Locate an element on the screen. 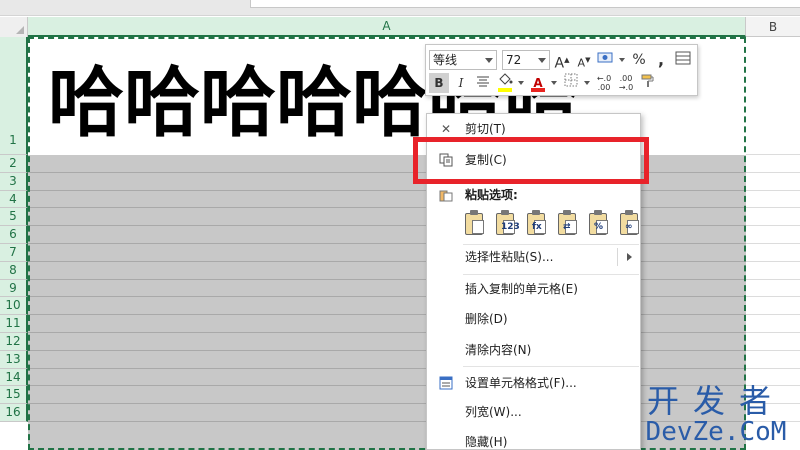 This screenshot has width=800, height=450. merge-center-icon is located at coordinates (683, 58).